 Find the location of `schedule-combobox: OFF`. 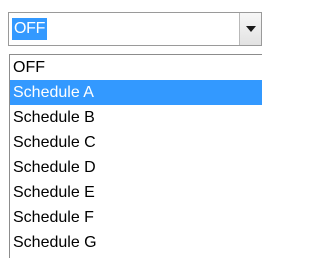

schedule-combobox: OFF is located at coordinates (135, 29).